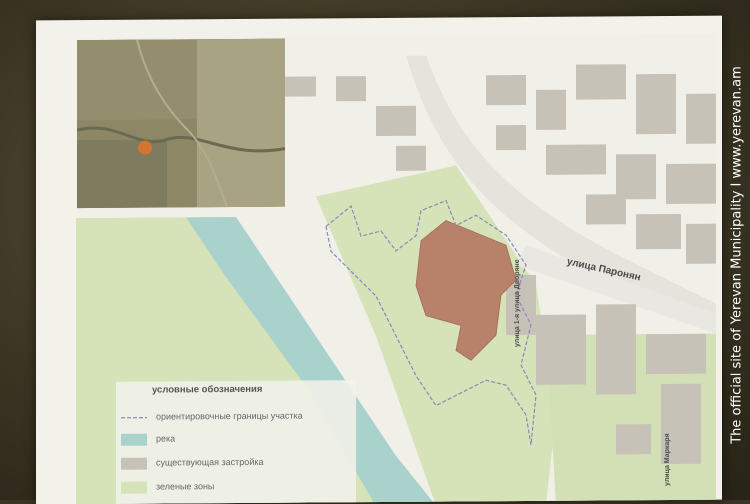  I want to click on legend-swatch-green, so click(134, 488).